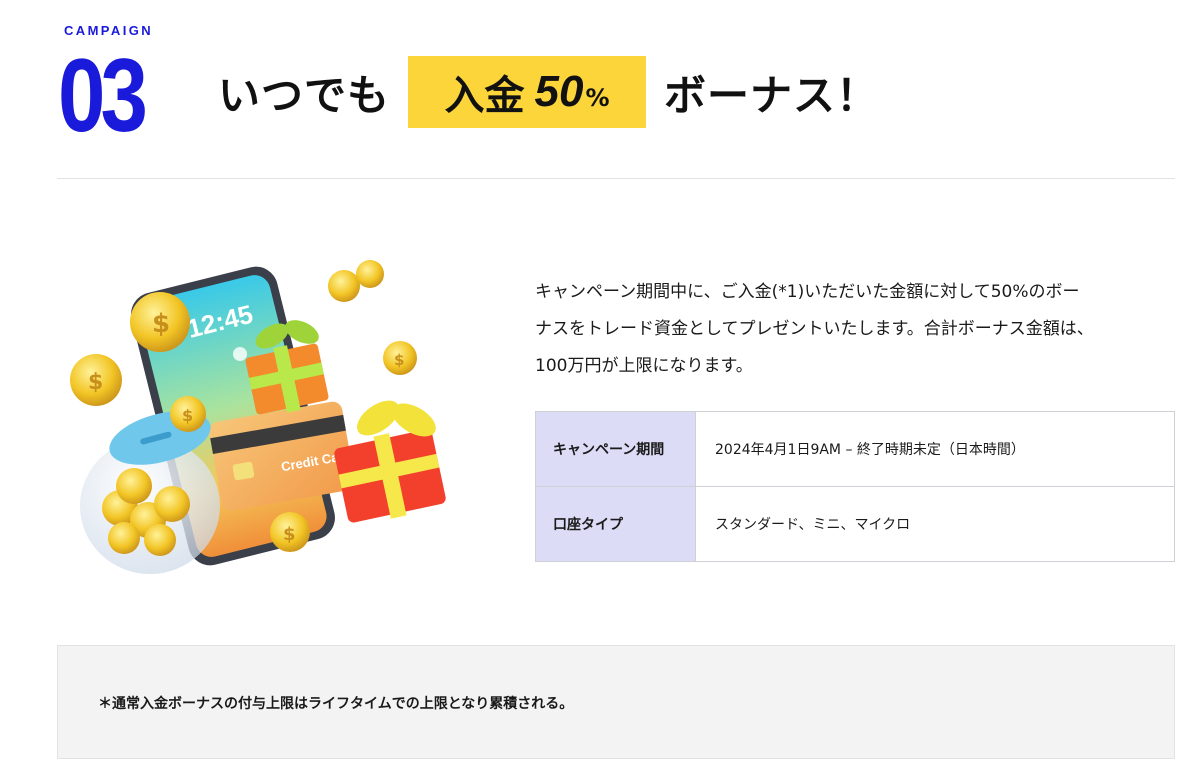  What do you see at coordinates (484, 96) in the screenshot?
I see `highlight-text: 入金` at bounding box center [484, 96].